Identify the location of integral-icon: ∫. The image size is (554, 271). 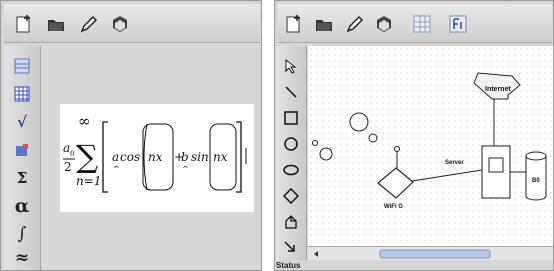
(22, 234).